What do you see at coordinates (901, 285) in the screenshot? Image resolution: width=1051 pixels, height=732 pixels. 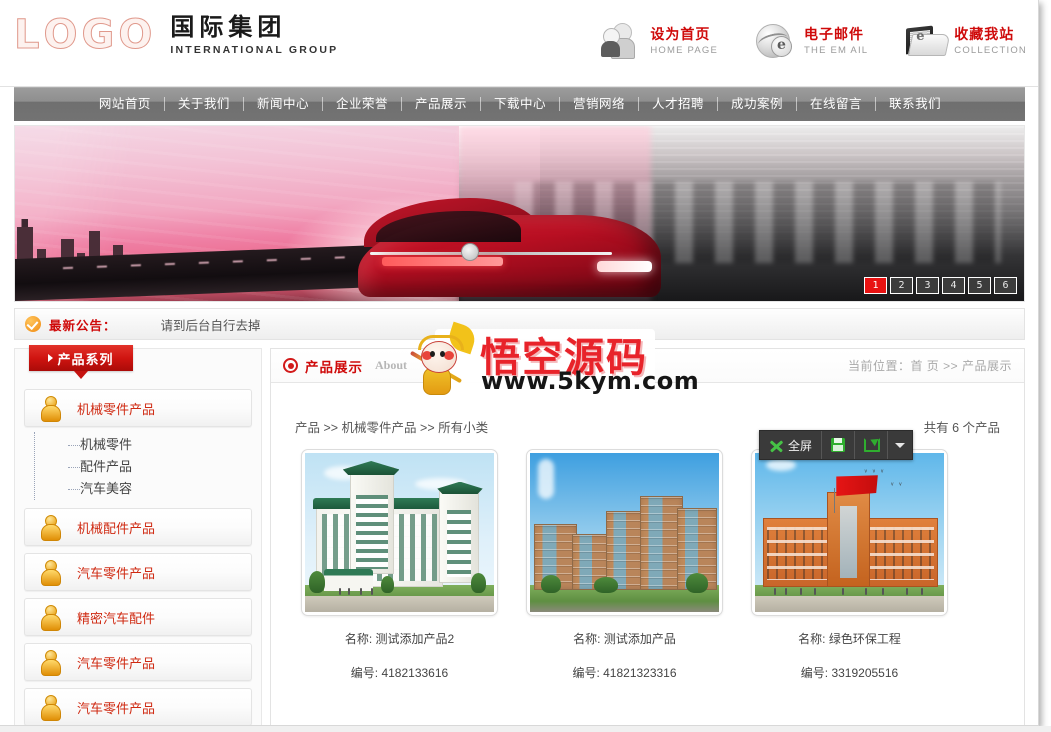 I see `banner-page-2: 2` at bounding box center [901, 285].